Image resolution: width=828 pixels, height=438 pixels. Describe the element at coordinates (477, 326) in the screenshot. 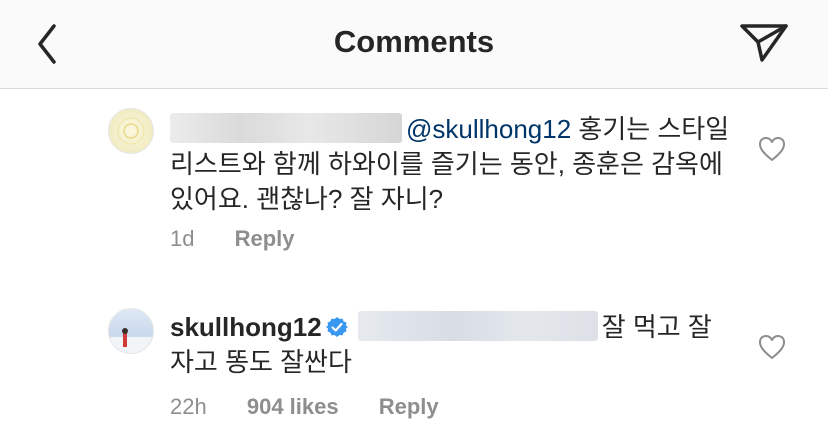

I see `blurred-mention` at that location.